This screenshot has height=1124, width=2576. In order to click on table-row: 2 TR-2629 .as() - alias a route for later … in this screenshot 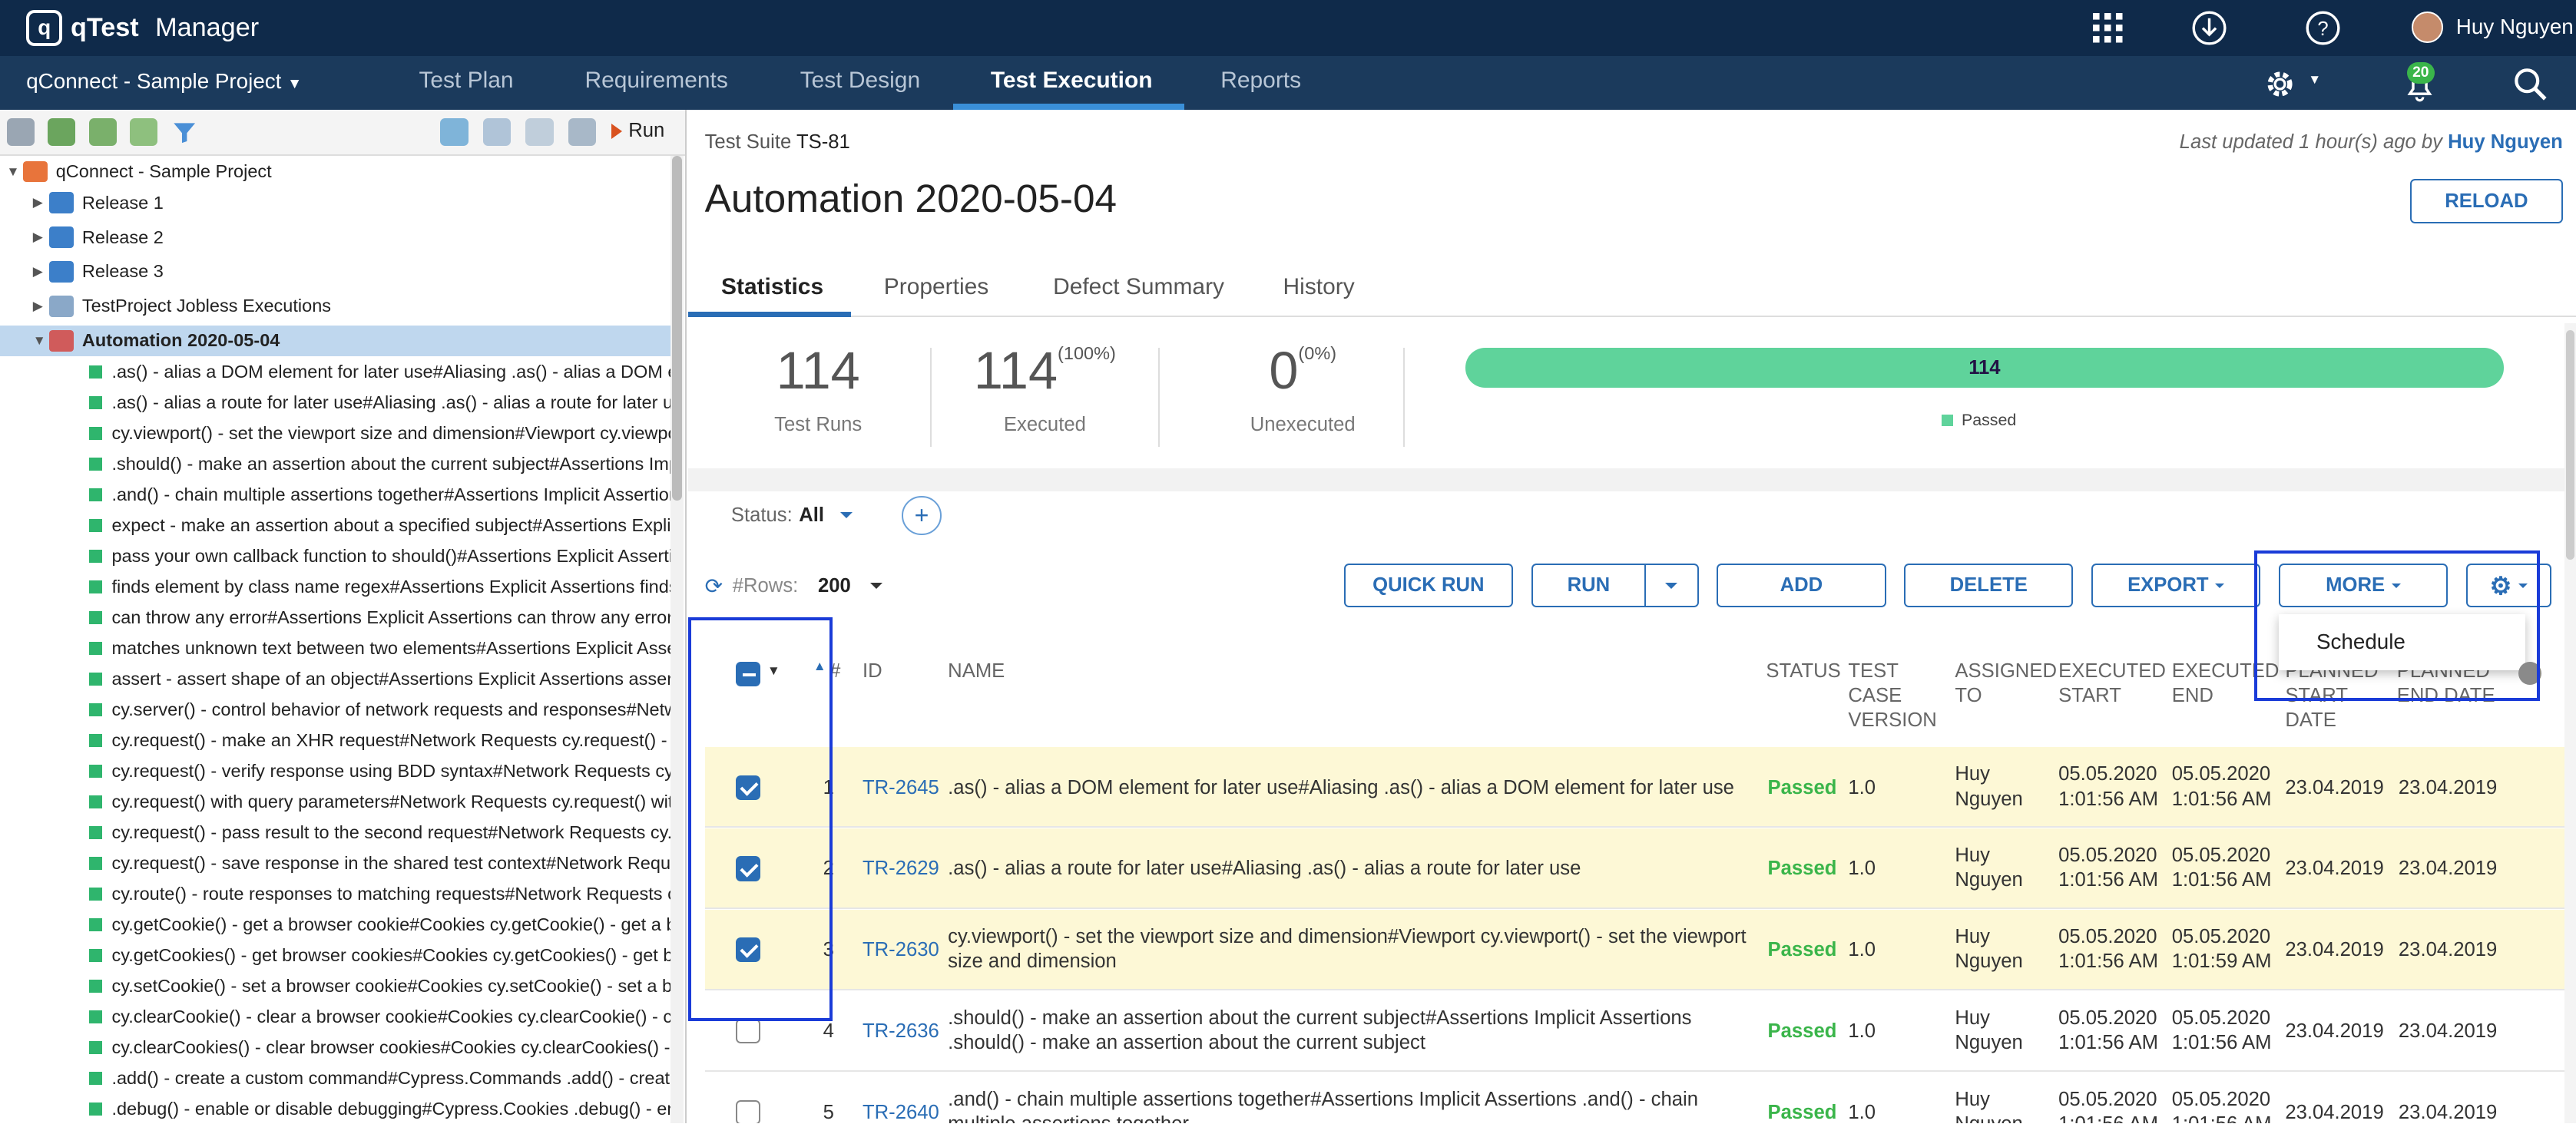, I will do `click(1640, 868)`.